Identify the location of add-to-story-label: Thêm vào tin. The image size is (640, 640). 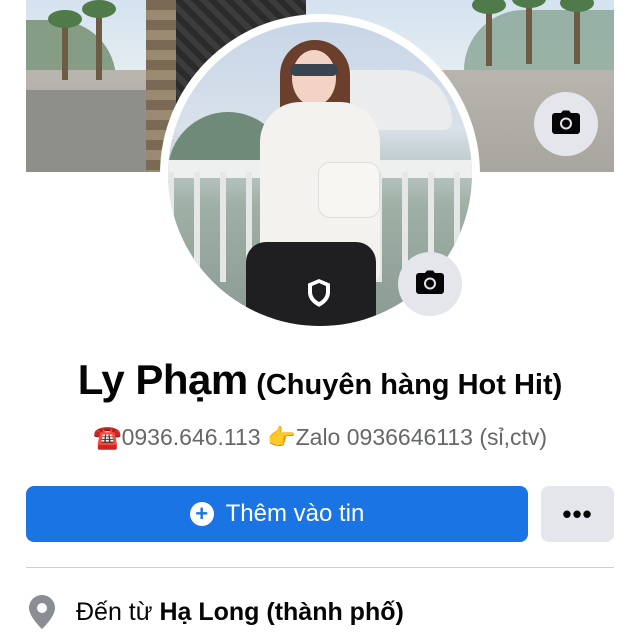
(295, 513).